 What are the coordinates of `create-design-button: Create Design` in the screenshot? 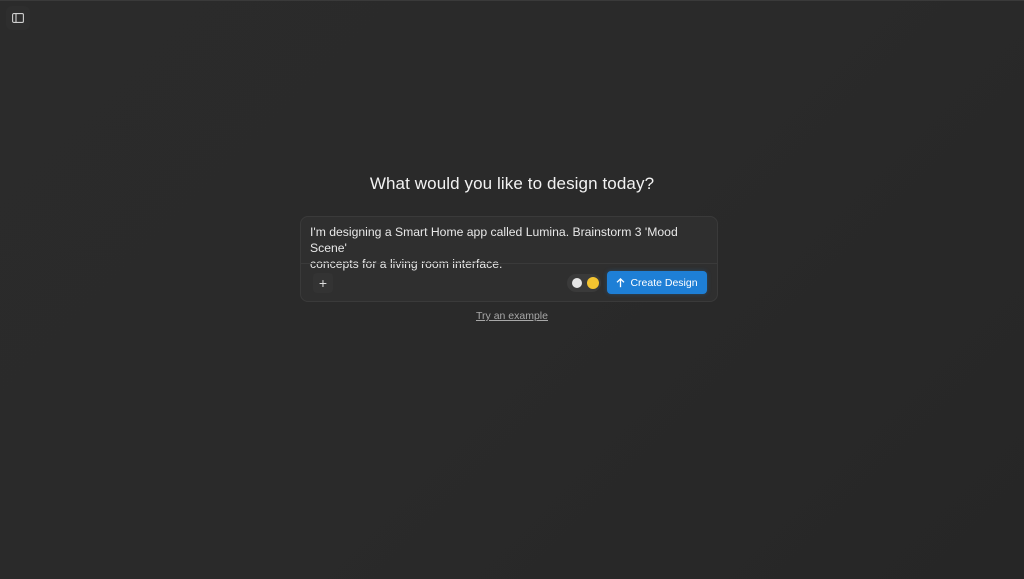 It's located at (657, 282).